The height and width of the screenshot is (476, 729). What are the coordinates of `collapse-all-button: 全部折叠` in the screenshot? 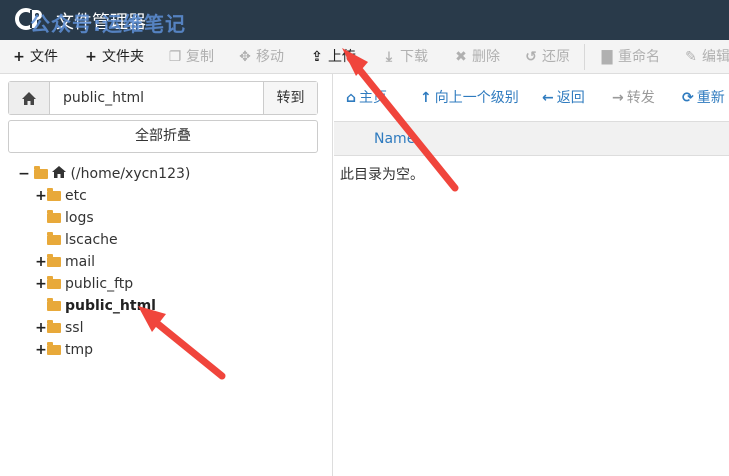 It's located at (163, 136).